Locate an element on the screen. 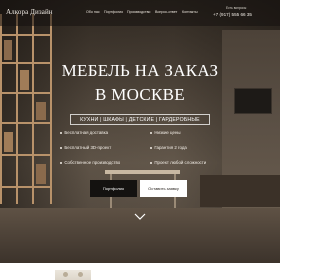 The width and height of the screenshot is (320, 280). category-subtitle: КУХНИ | ШКАФЫ | ДЕТСКИЕ | ГАРДЕРОБНЫЕ is located at coordinates (140, 119).